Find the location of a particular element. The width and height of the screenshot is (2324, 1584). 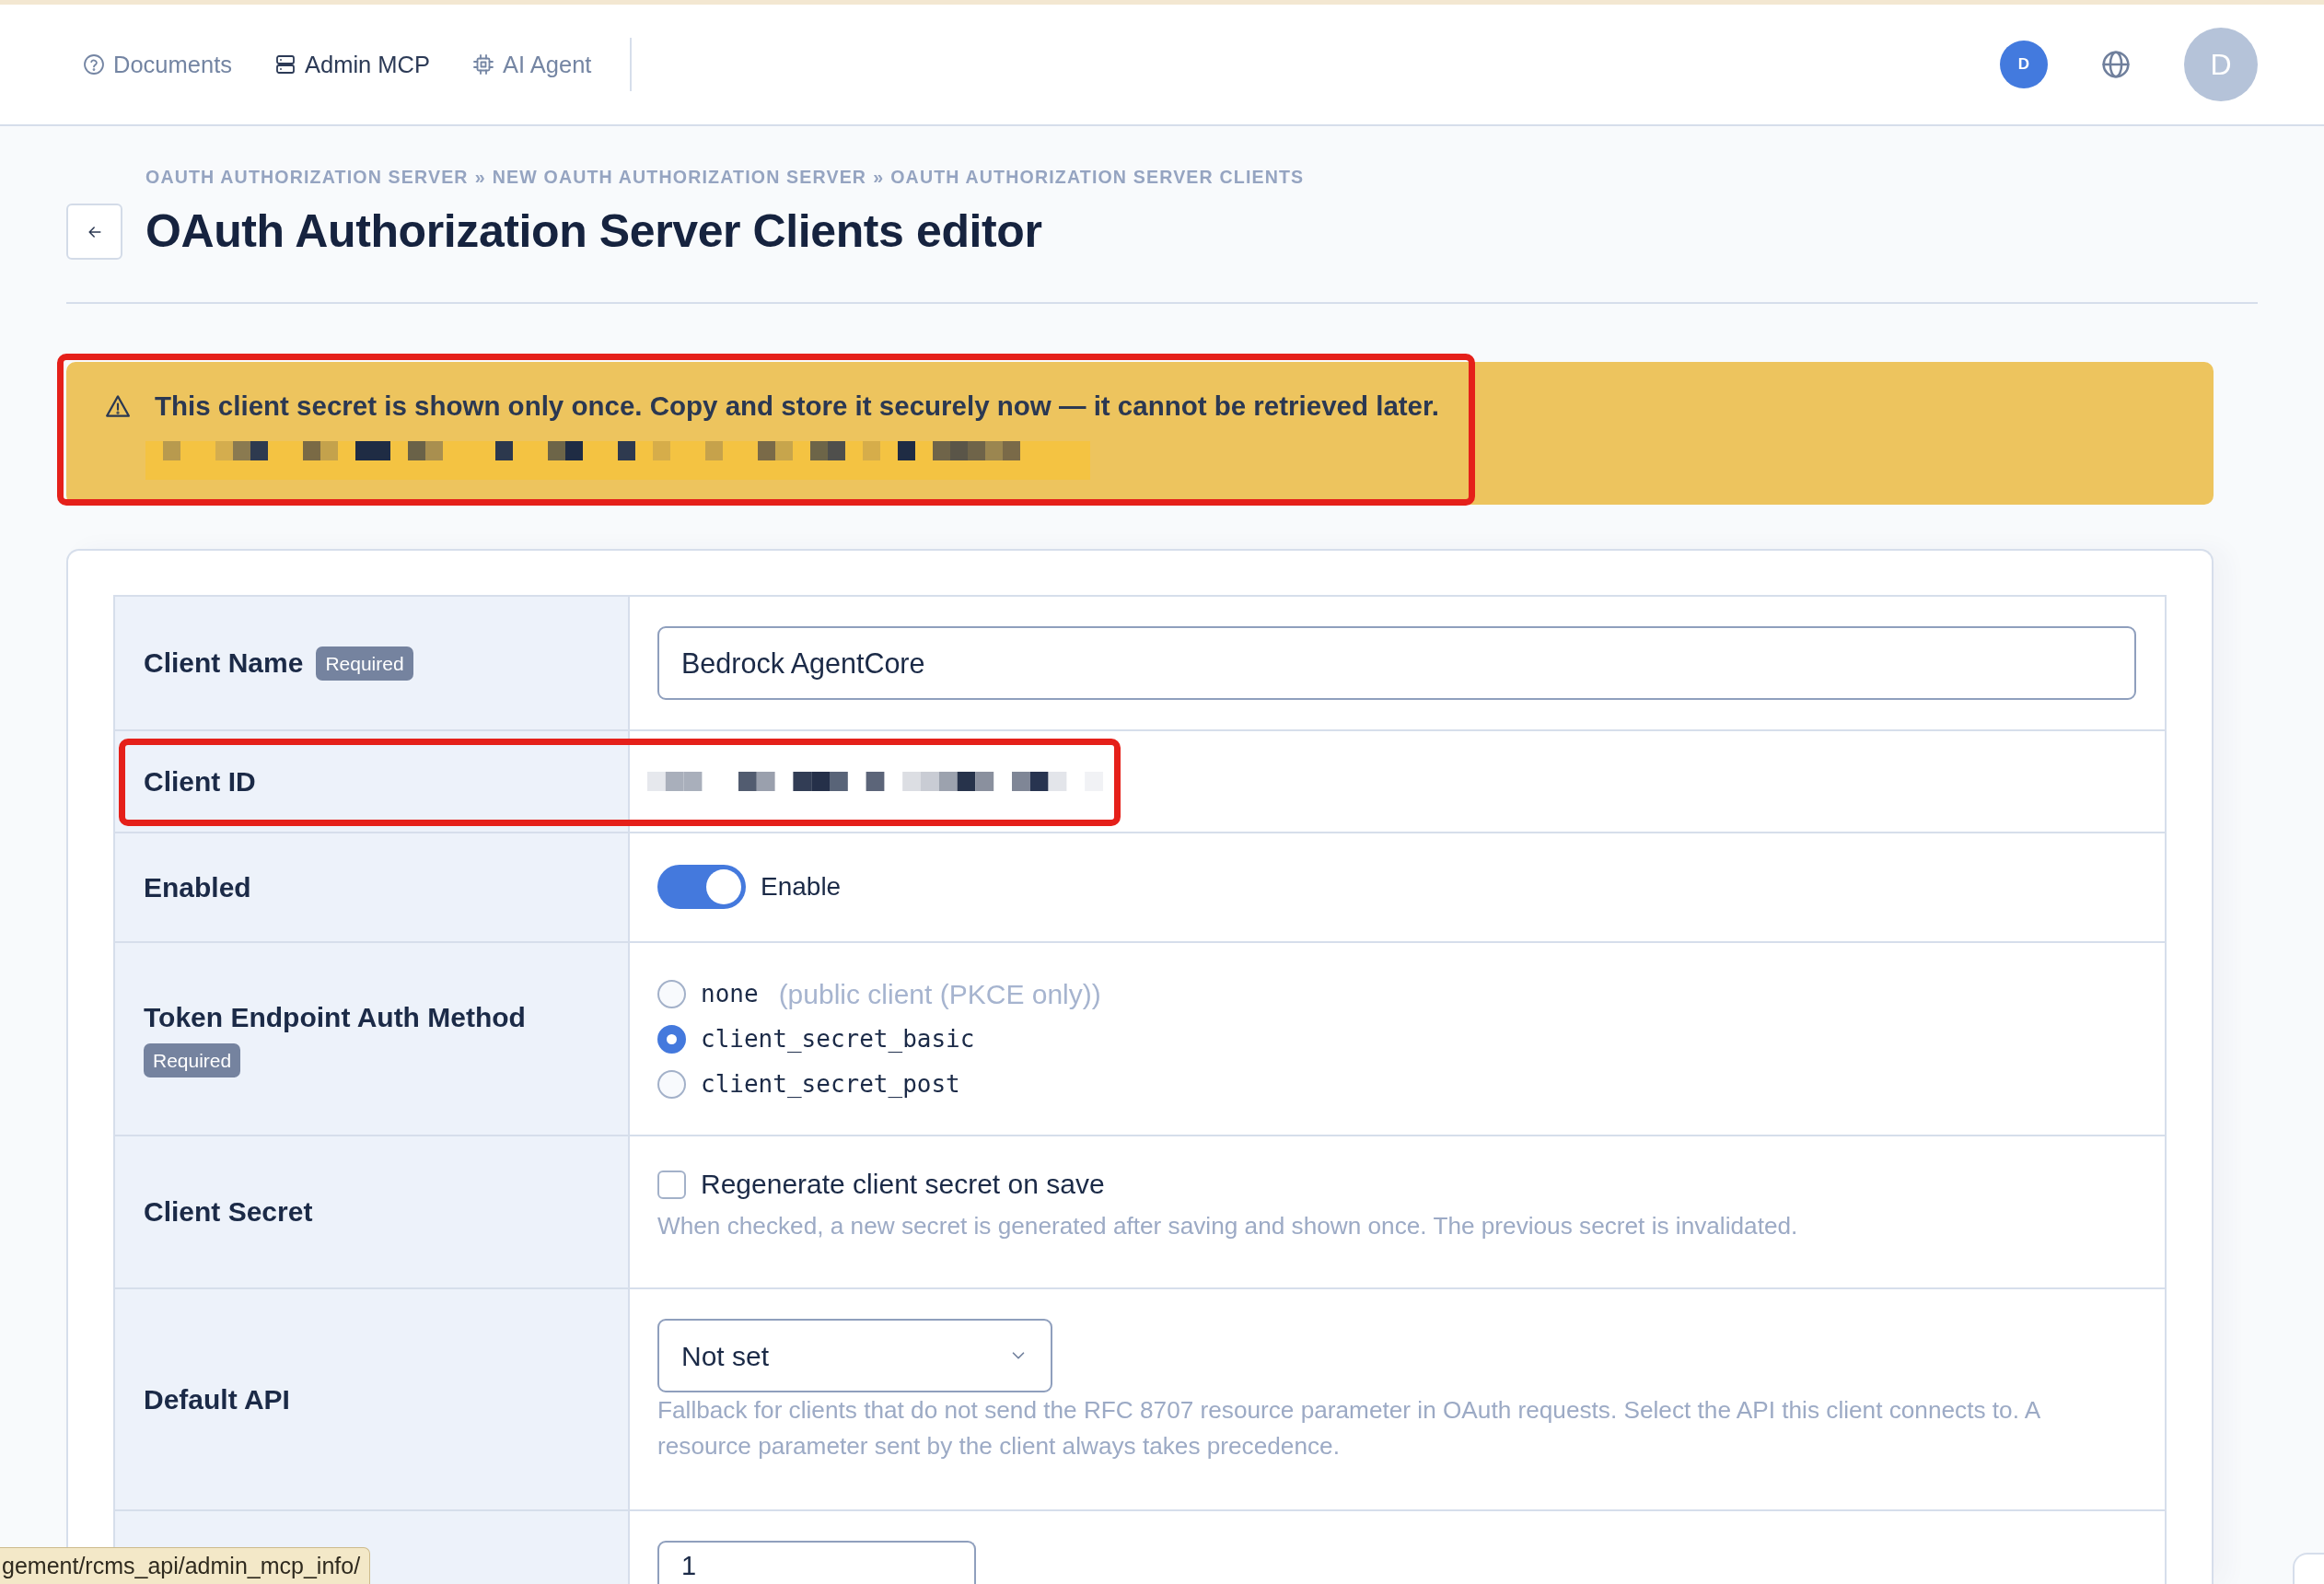

help-text: When checked, a new secret is generated after saving and shown once. The previous secret is invalidated. is located at coordinates (1228, 1226).